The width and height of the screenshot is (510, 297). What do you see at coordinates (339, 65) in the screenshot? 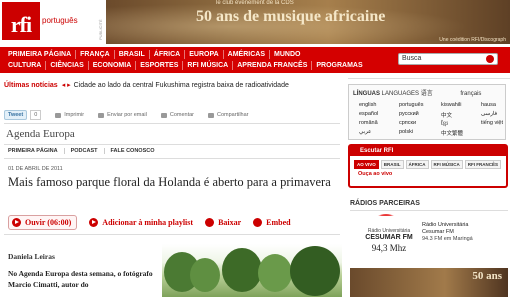
I see `nav-item: PROGRAMAS` at bounding box center [339, 65].